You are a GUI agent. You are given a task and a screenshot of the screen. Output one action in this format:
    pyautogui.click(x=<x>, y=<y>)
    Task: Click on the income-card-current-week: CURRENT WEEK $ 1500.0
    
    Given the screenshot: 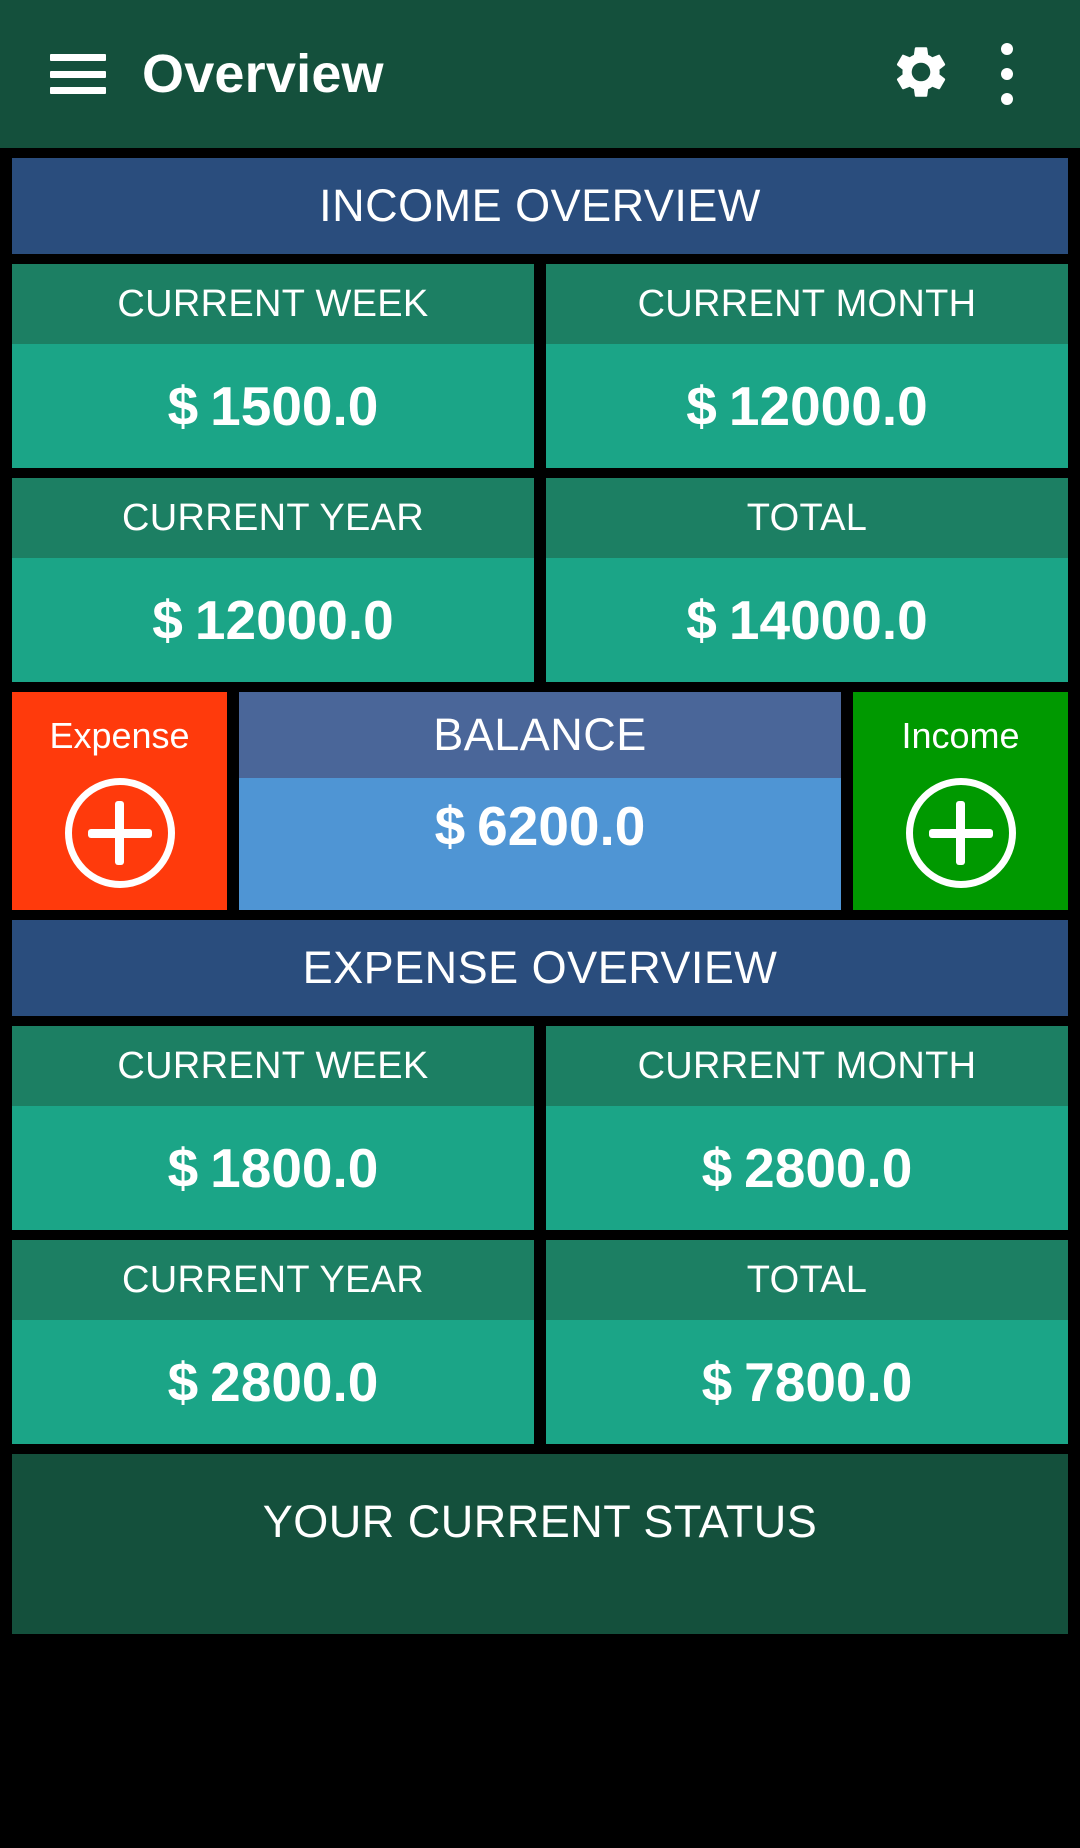 What is the action you would take?
    pyautogui.click(x=273, y=366)
    